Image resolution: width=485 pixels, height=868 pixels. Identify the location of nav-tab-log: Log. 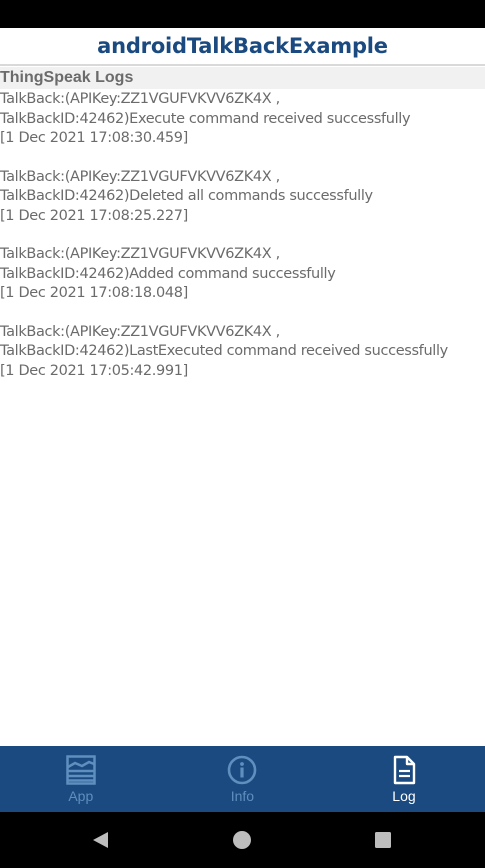
(404, 779).